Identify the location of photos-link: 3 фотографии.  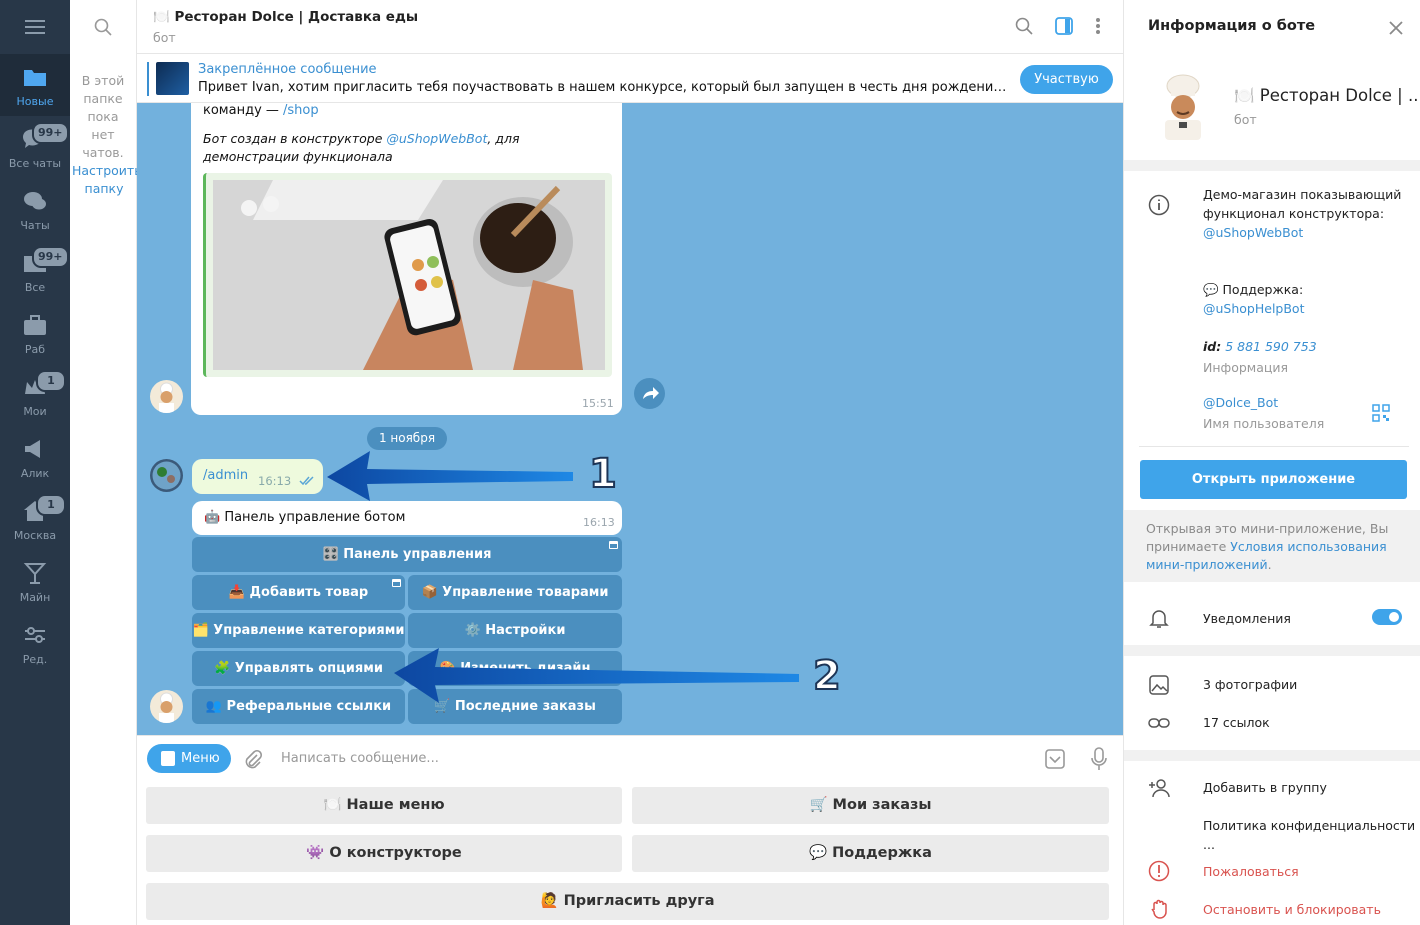
(1250, 684).